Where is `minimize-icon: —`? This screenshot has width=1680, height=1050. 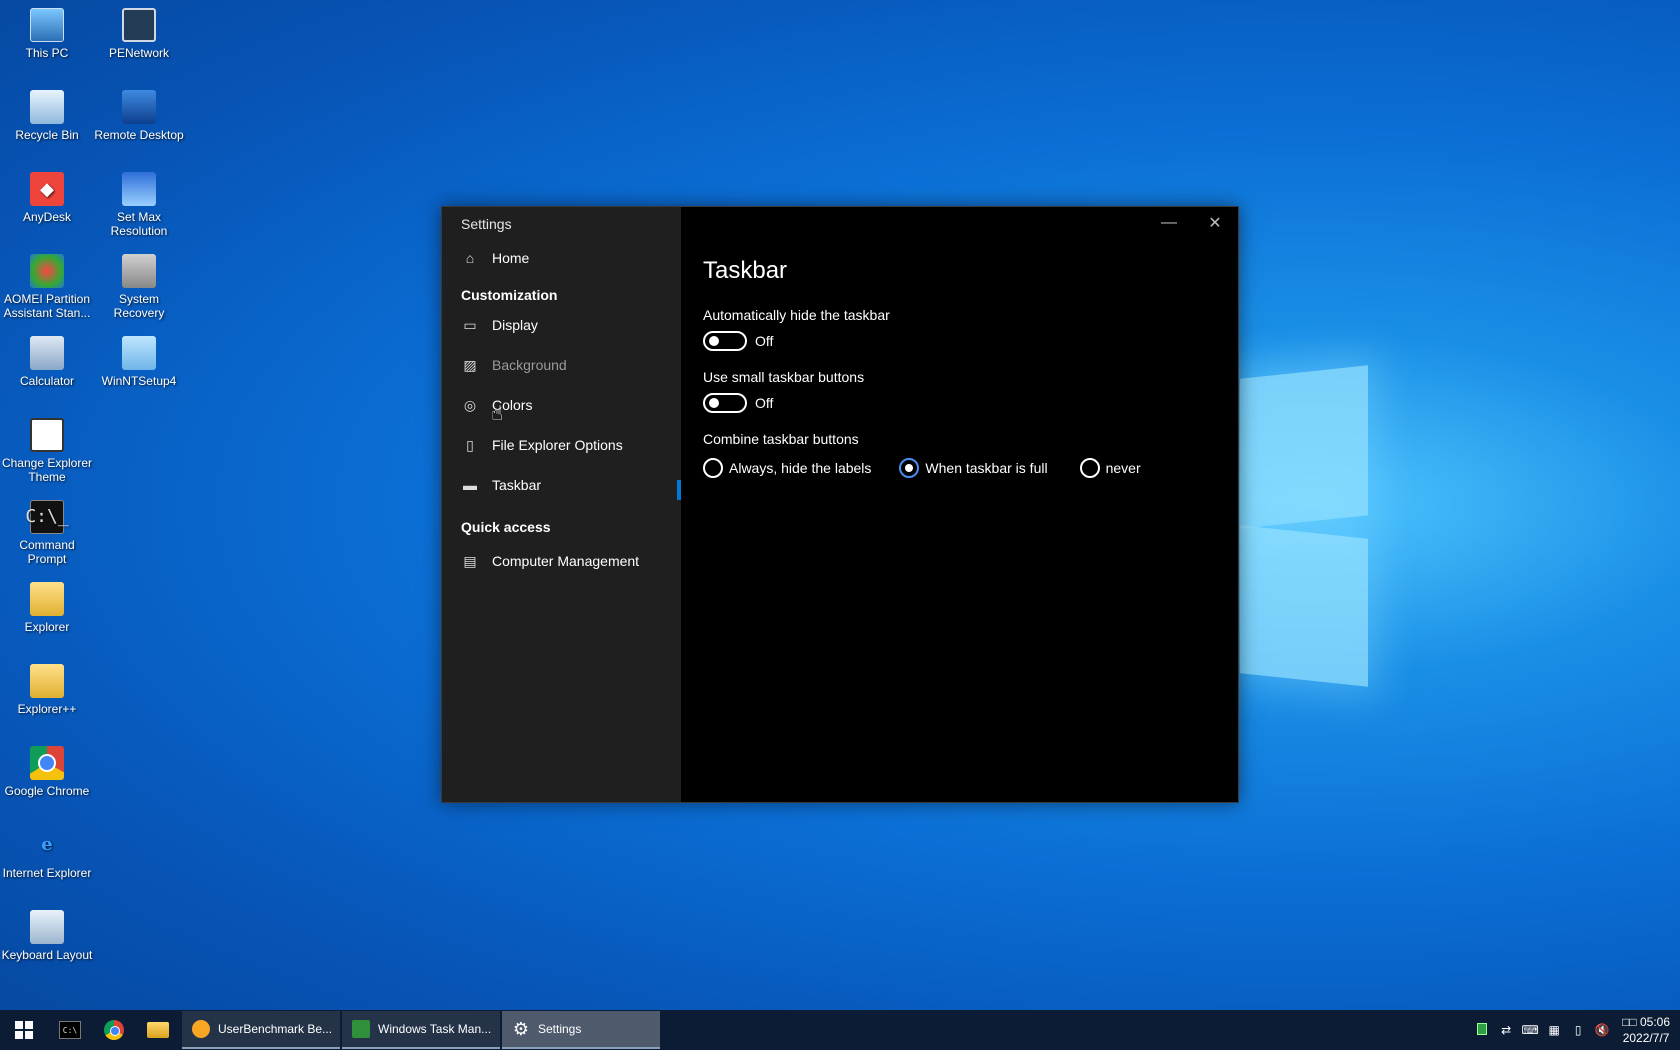 minimize-icon: — is located at coordinates (1169, 222).